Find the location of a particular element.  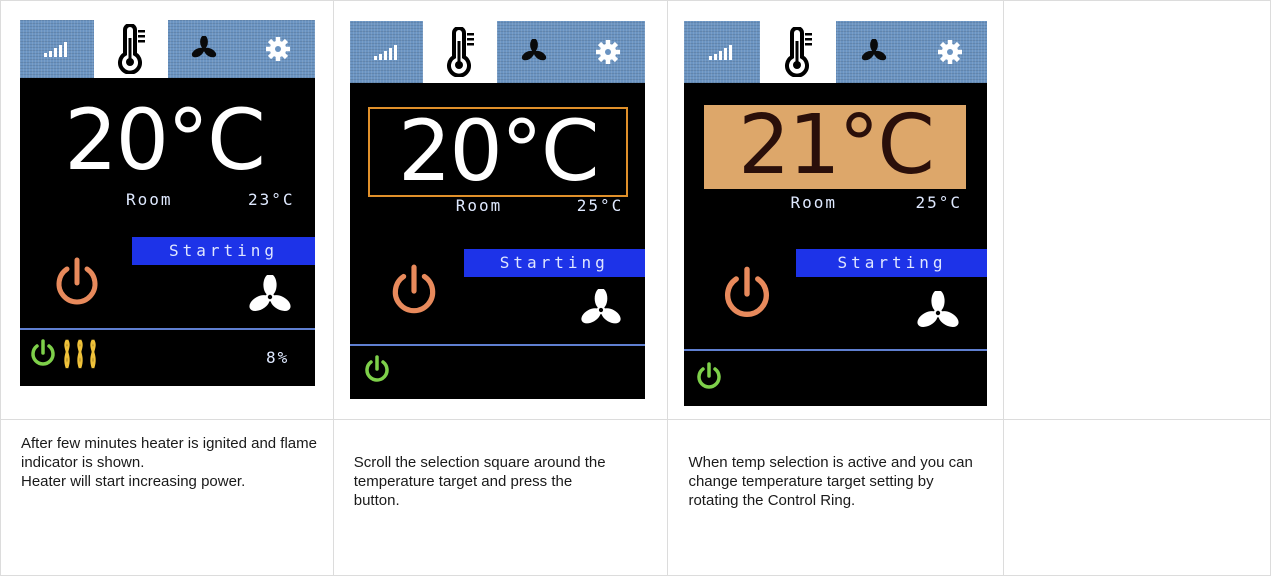

power-percentage: 8% is located at coordinates (278, 357).